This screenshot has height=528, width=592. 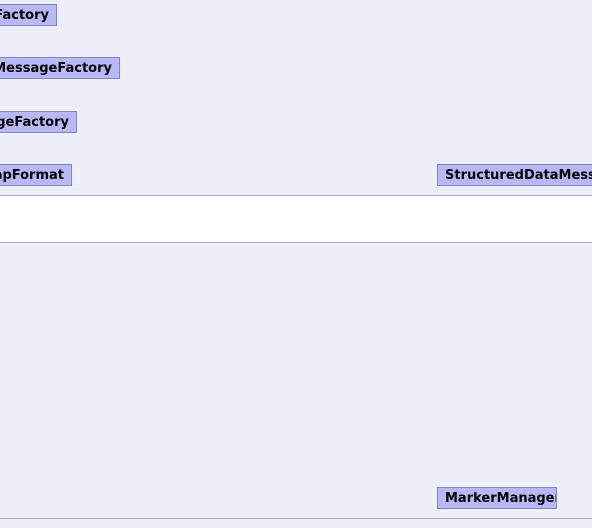 What do you see at coordinates (32, 175) in the screenshot?
I see `class-node-label: apFormat` at bounding box center [32, 175].